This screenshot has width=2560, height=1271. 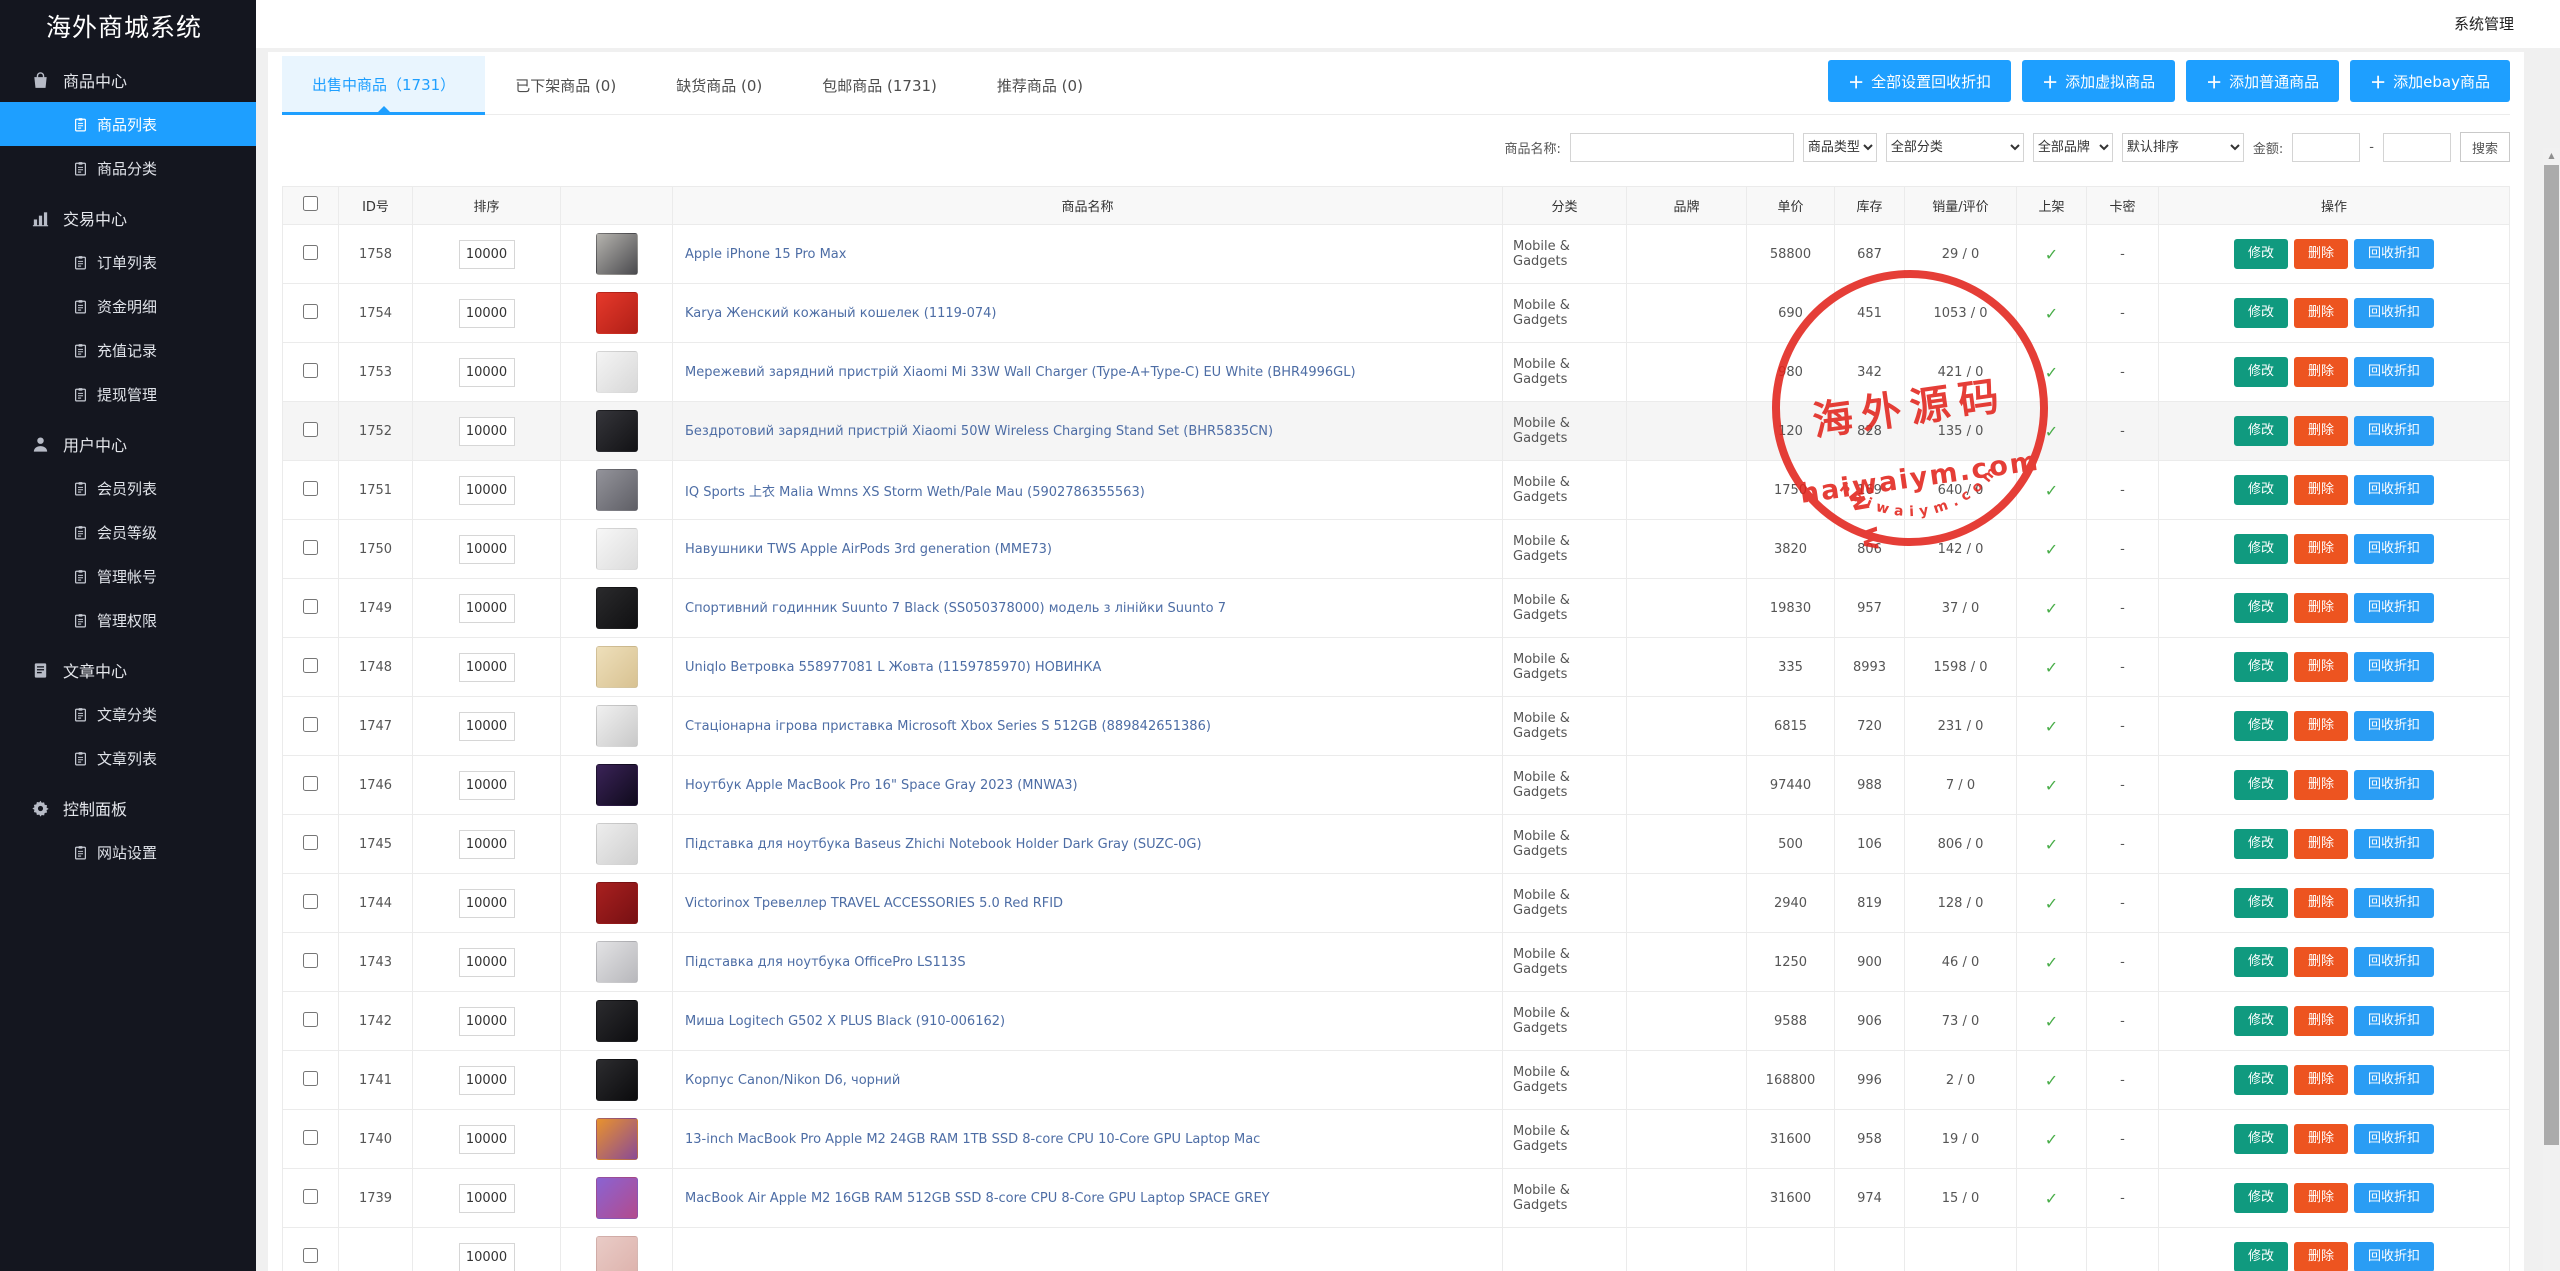 What do you see at coordinates (2417, 147) in the screenshot?
I see `amount-max-input` at bounding box center [2417, 147].